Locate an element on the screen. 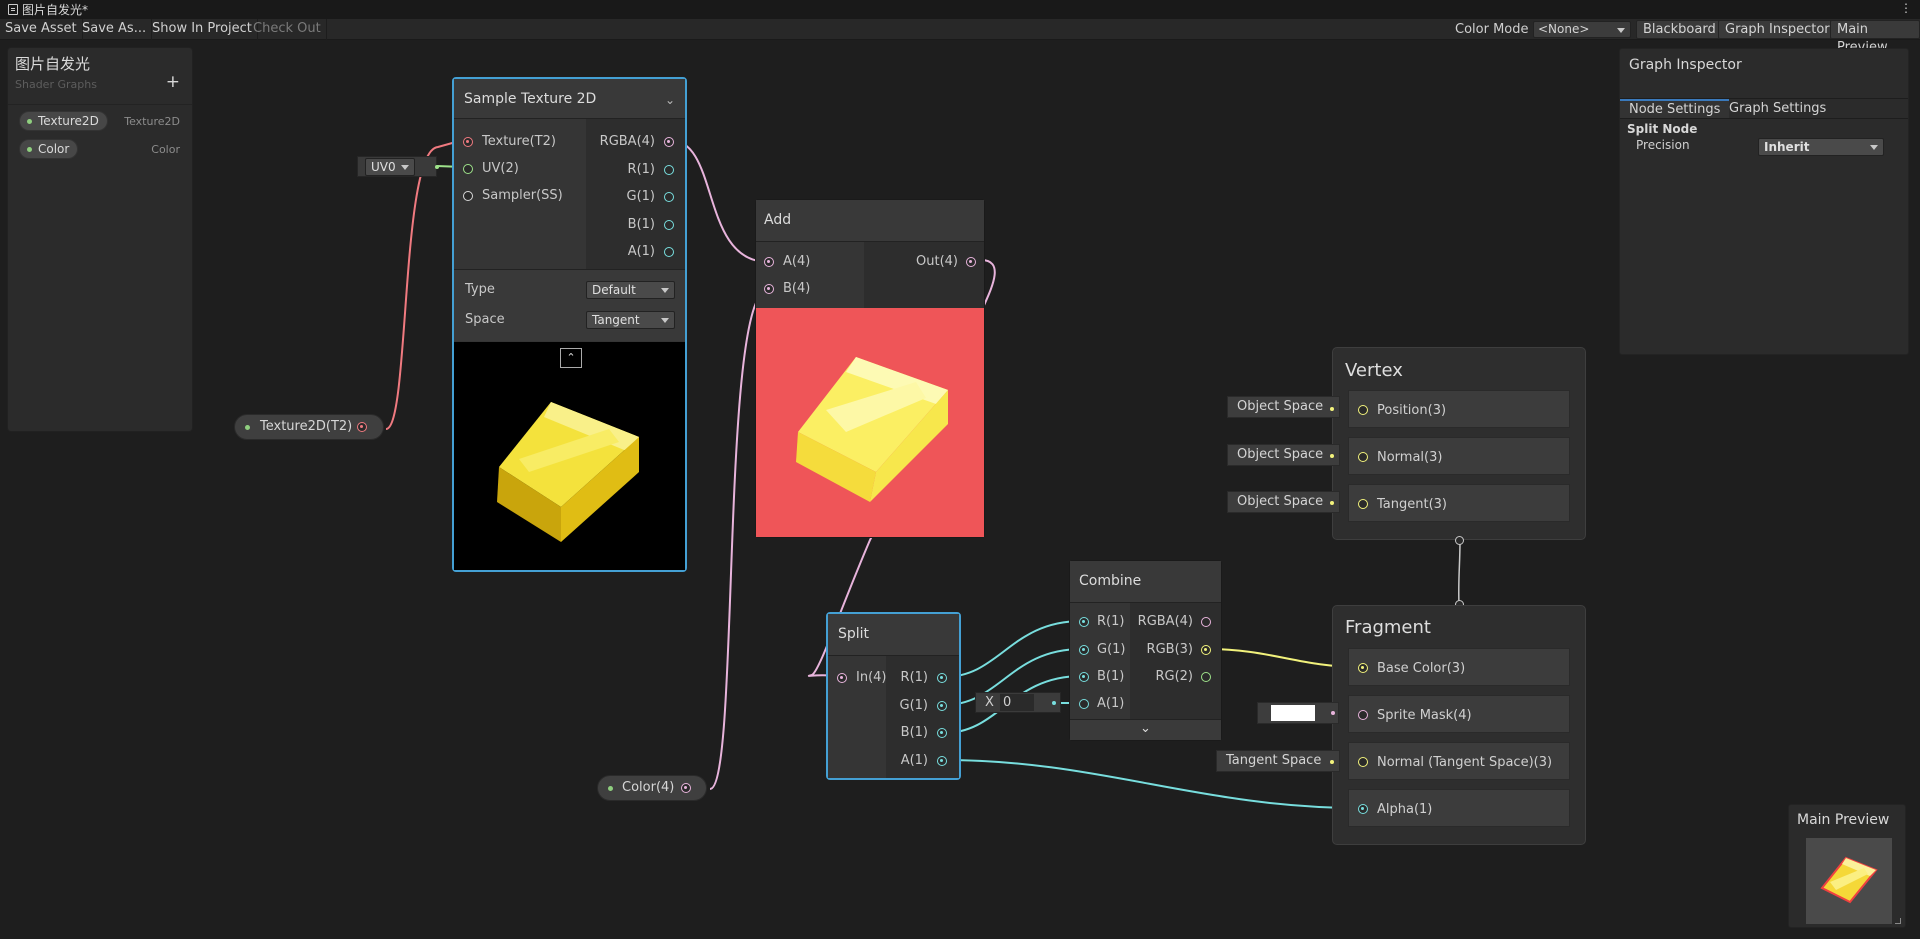 The height and width of the screenshot is (939, 1920). output-port-label: RG(2) is located at coordinates (1174, 676).